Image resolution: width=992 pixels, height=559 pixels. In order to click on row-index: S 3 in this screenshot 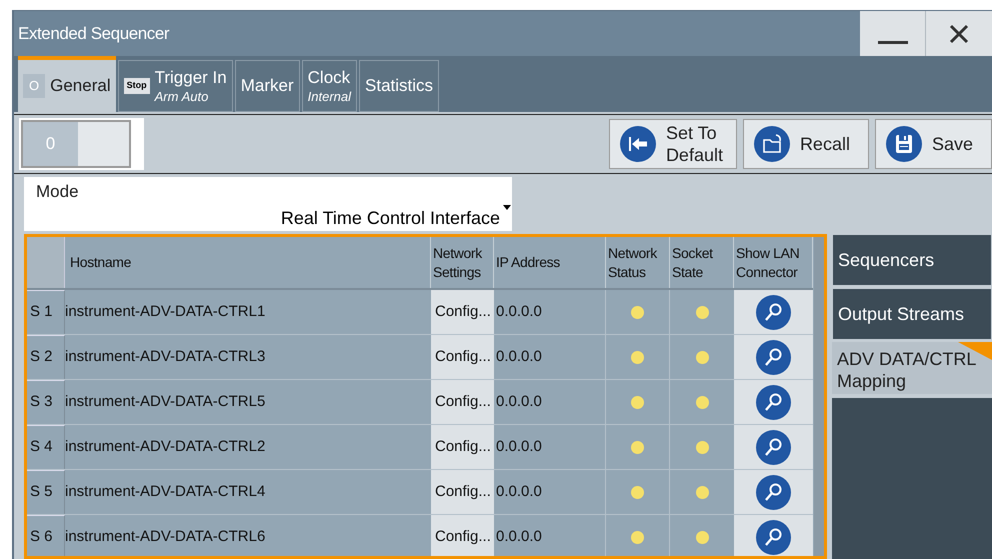, I will do `click(46, 402)`.